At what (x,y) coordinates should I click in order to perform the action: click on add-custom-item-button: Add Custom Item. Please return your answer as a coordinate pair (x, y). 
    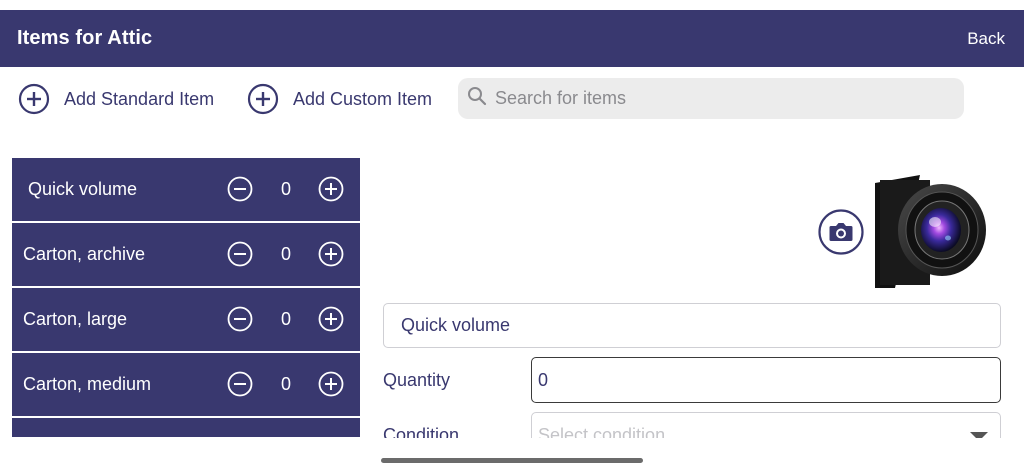
    Looking at the image, I should click on (339, 99).